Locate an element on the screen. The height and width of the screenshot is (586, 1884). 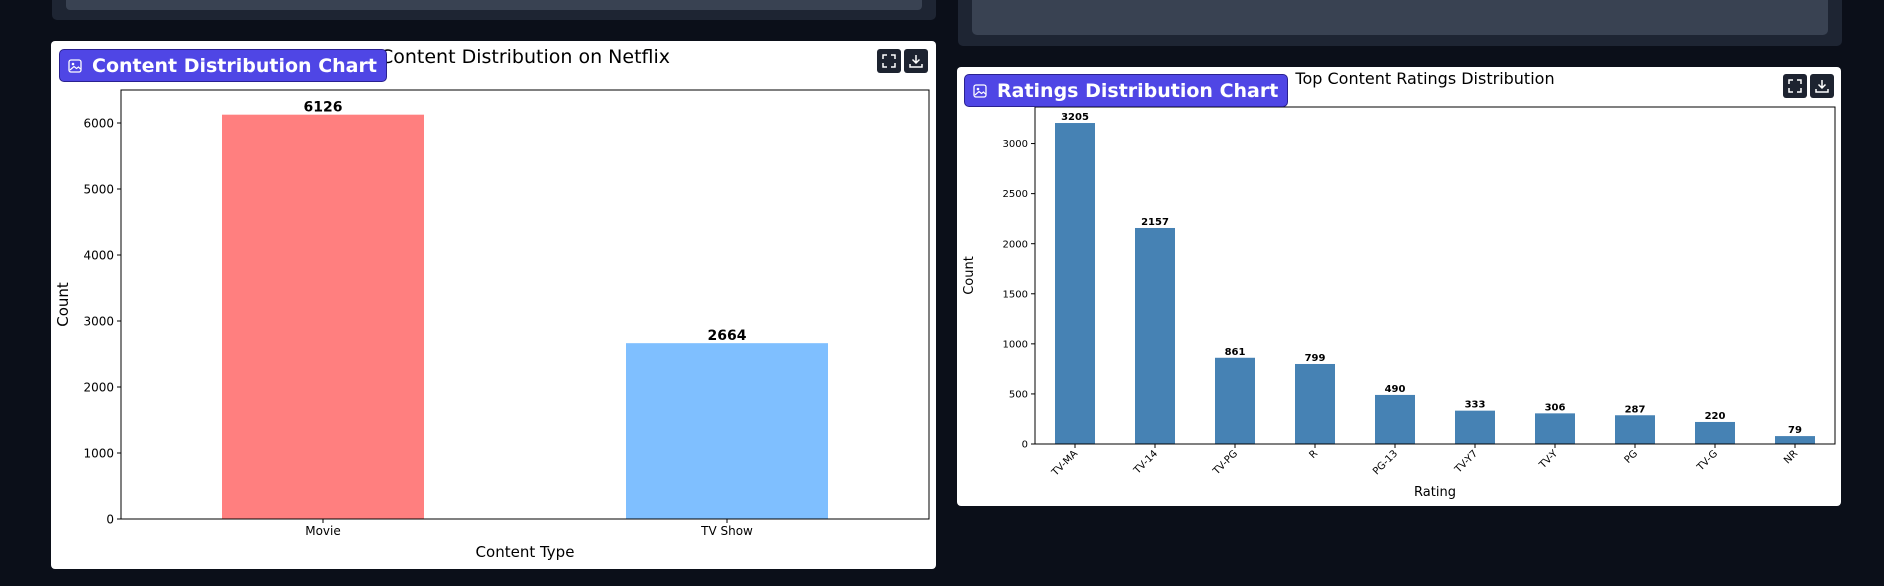
bar-nr is located at coordinates (1795, 440).